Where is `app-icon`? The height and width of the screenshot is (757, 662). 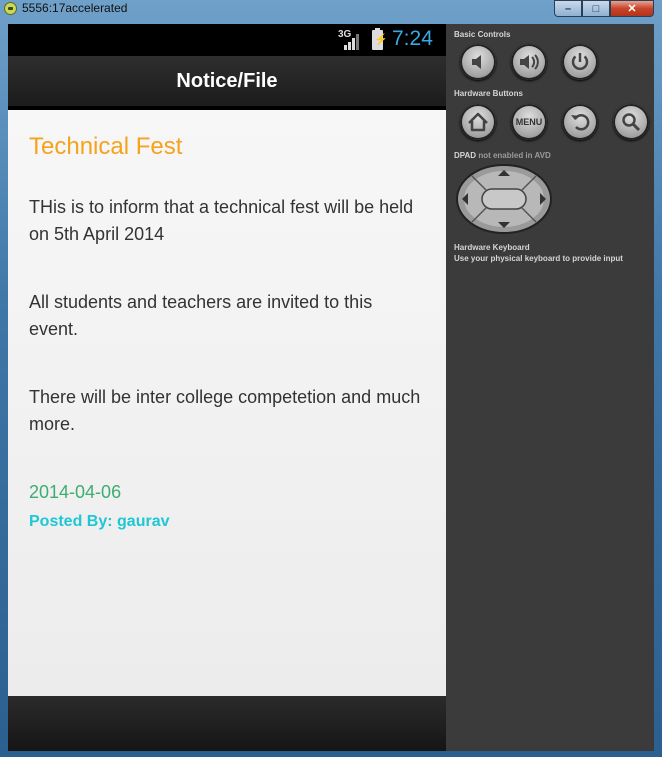 app-icon is located at coordinates (10, 8).